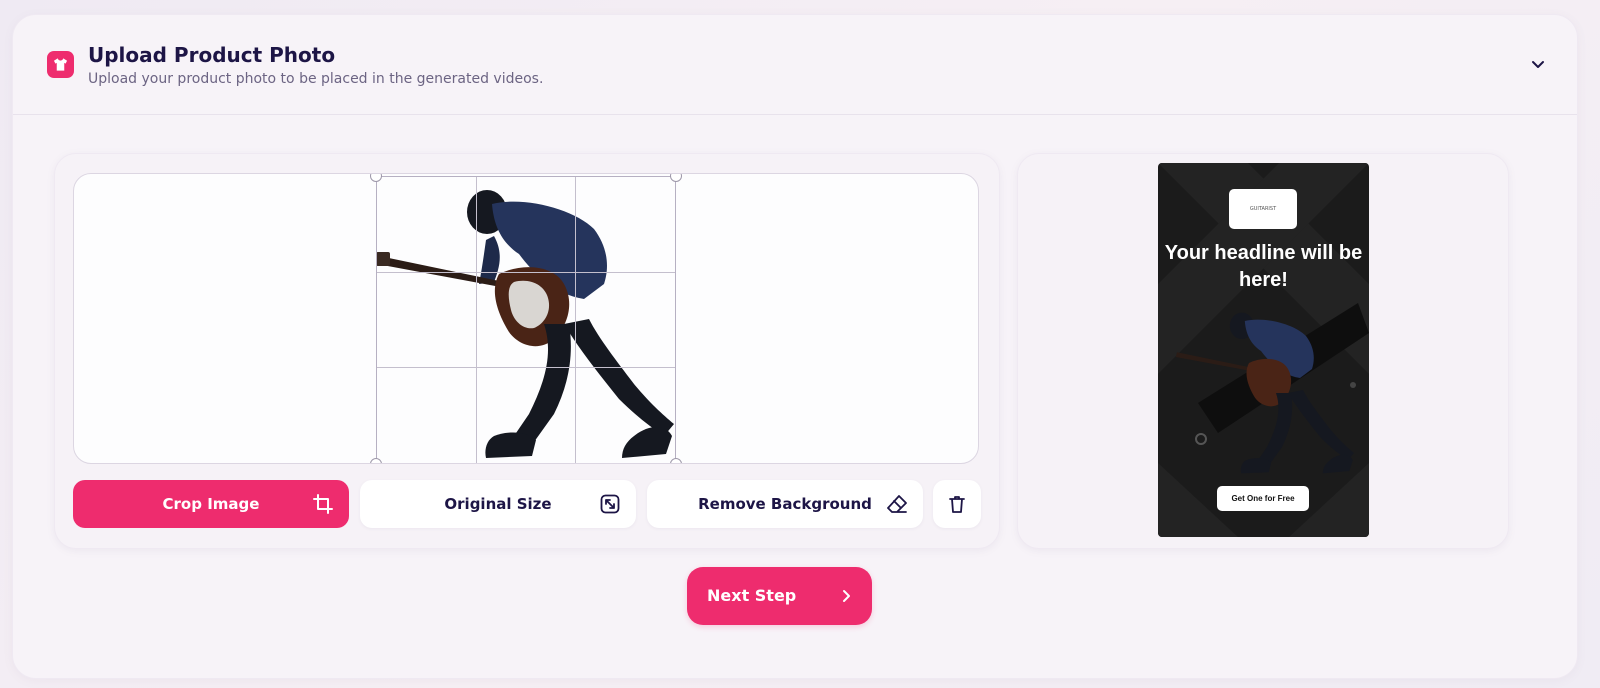 Image resolution: width=1600 pixels, height=688 pixels. I want to click on brand-logo: GUITARIST, so click(1263, 209).